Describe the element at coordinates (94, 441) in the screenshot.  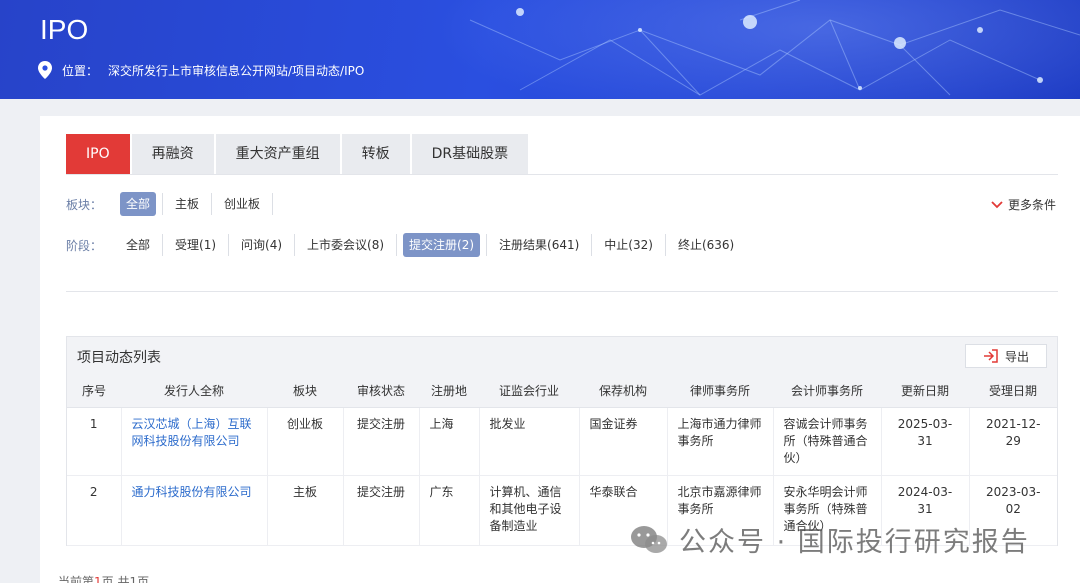
I see `row-index: 1` at that location.